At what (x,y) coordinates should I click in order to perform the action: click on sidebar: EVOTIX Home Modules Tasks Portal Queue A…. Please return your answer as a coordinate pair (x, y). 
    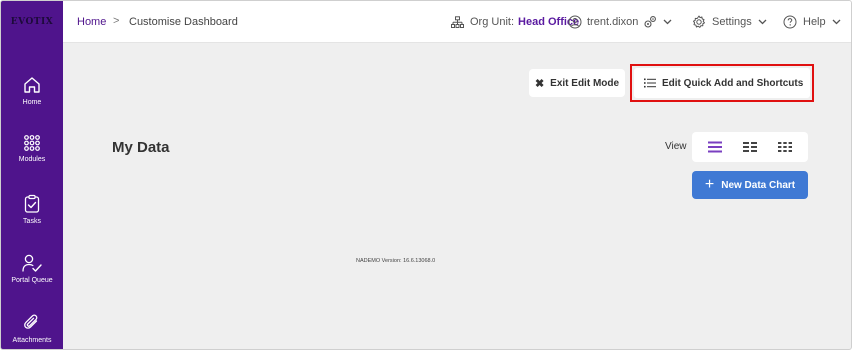
    Looking at the image, I should click on (32, 175).